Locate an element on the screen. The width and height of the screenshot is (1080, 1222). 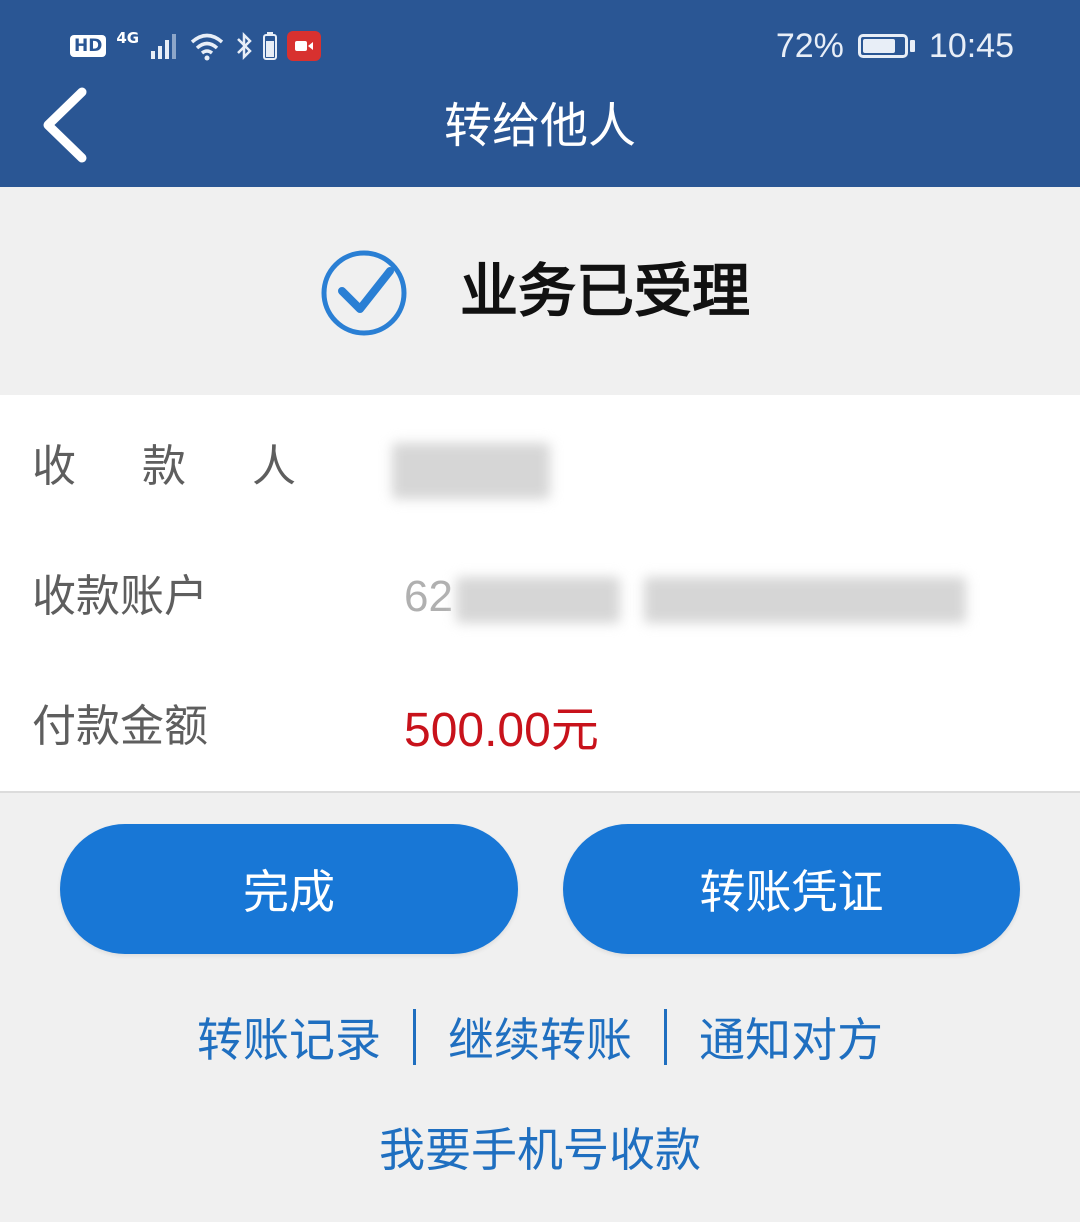
battery-icon is located at coordinates (886, 46).